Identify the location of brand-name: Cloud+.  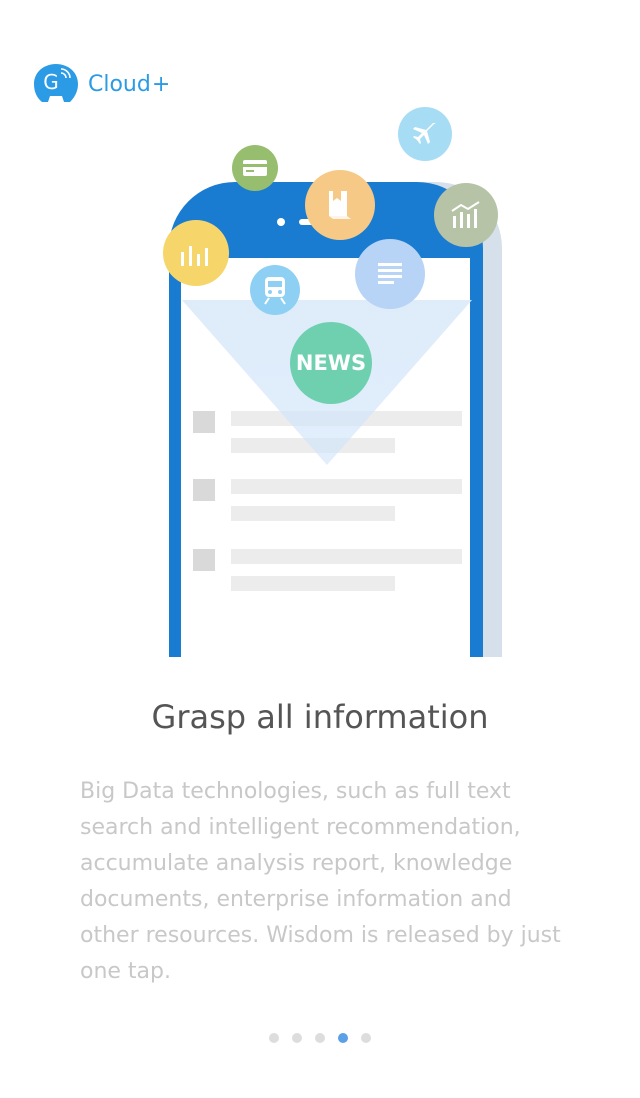
(129, 84).